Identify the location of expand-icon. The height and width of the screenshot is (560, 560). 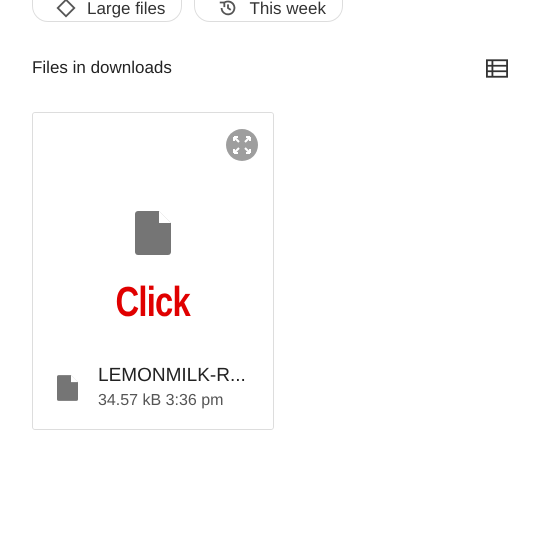
(242, 145).